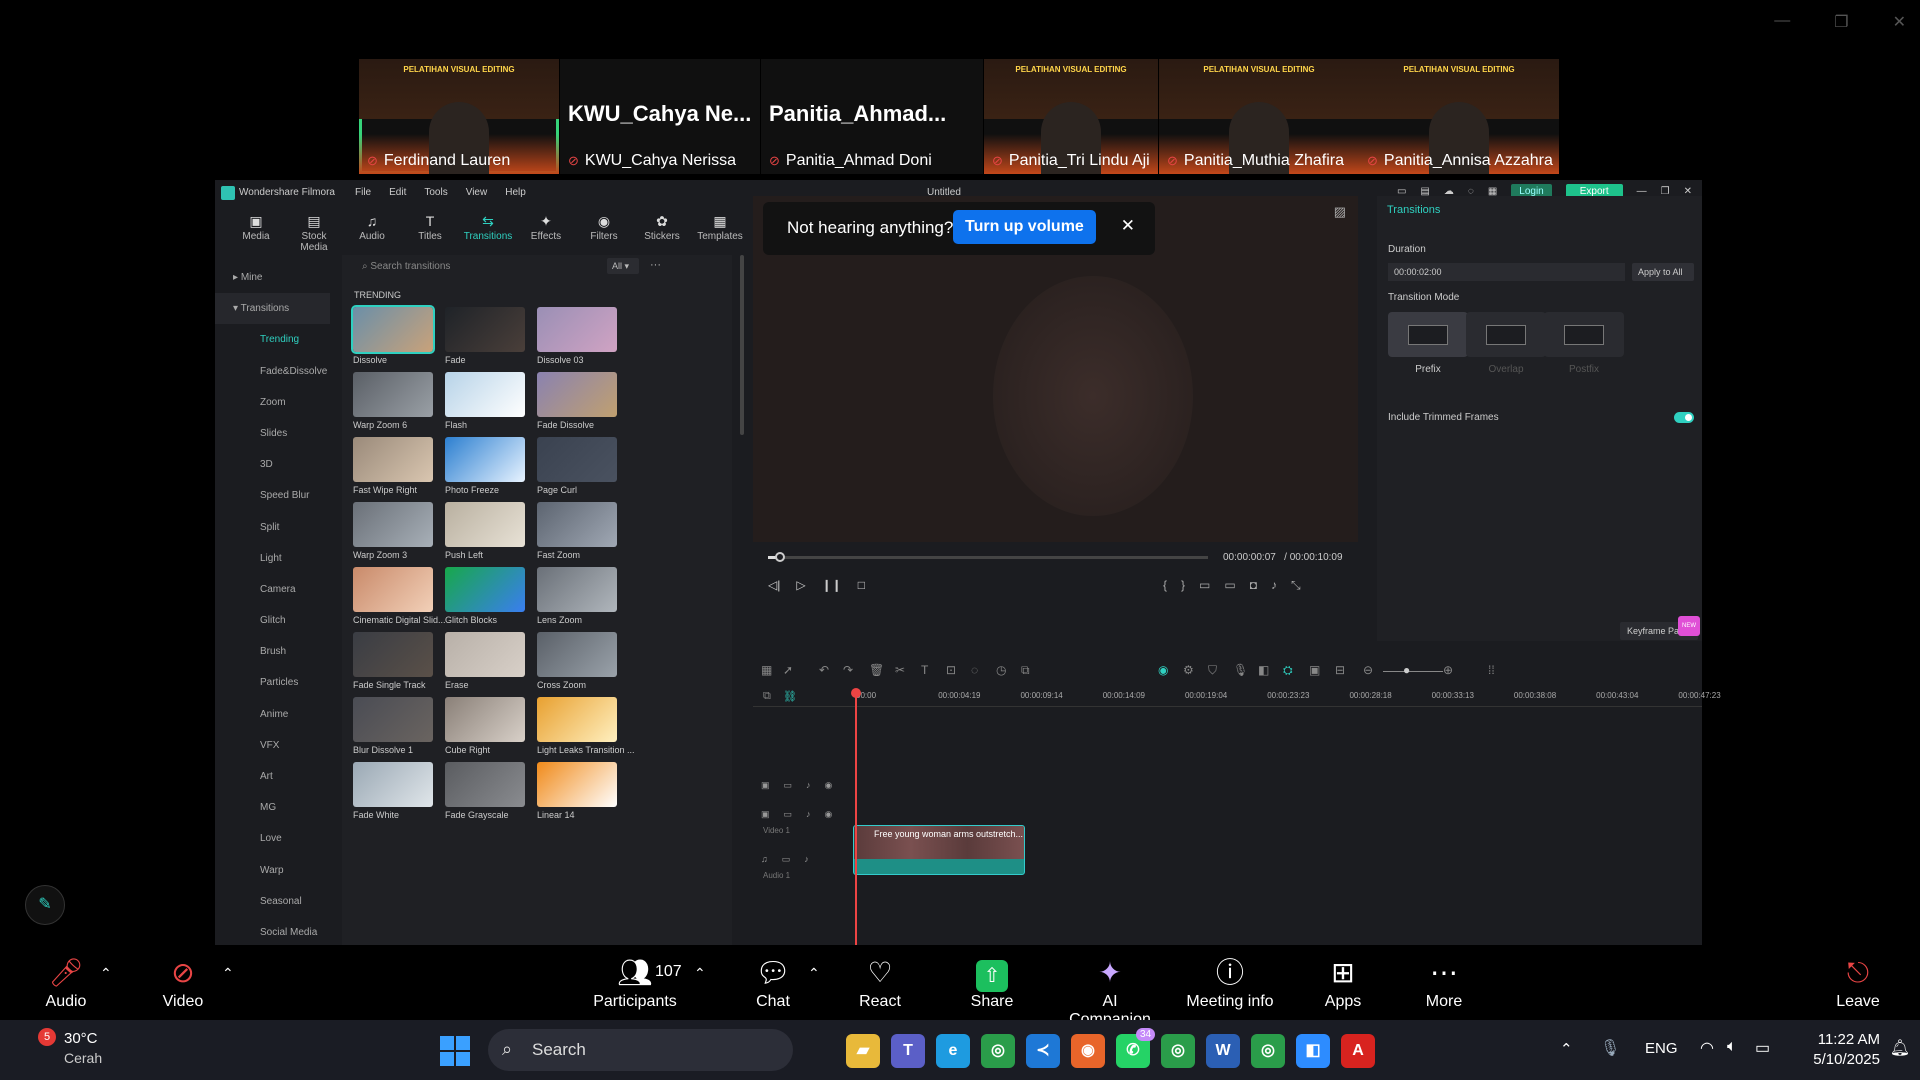 This screenshot has width=1920, height=1080. I want to click on category-seasonal: Seasonal, so click(272, 901).